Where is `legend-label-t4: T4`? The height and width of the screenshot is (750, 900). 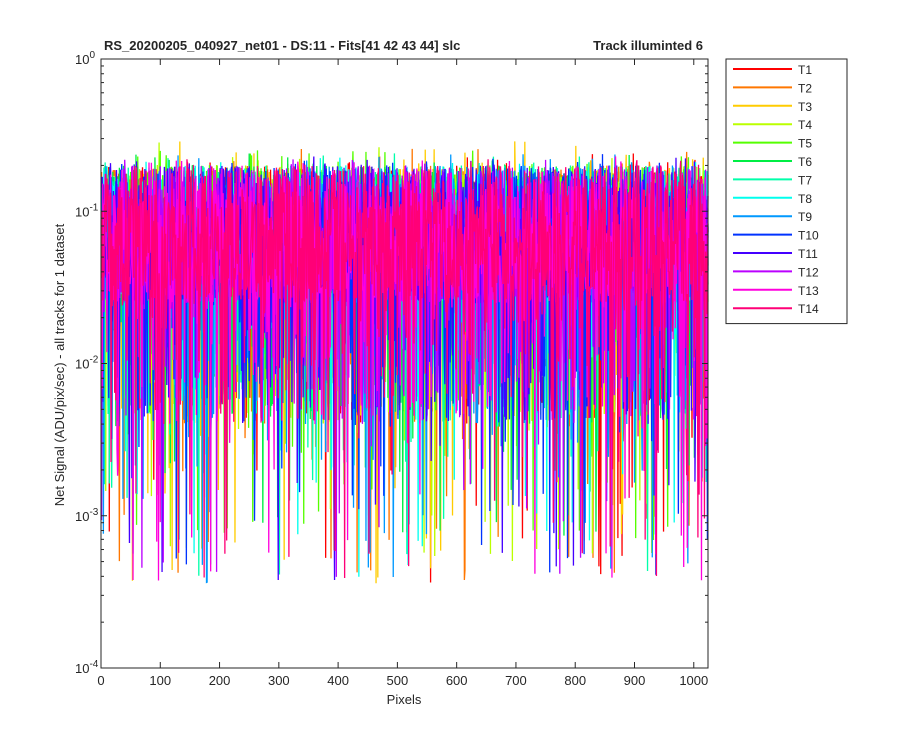 legend-label-t4: T4 is located at coordinates (805, 125).